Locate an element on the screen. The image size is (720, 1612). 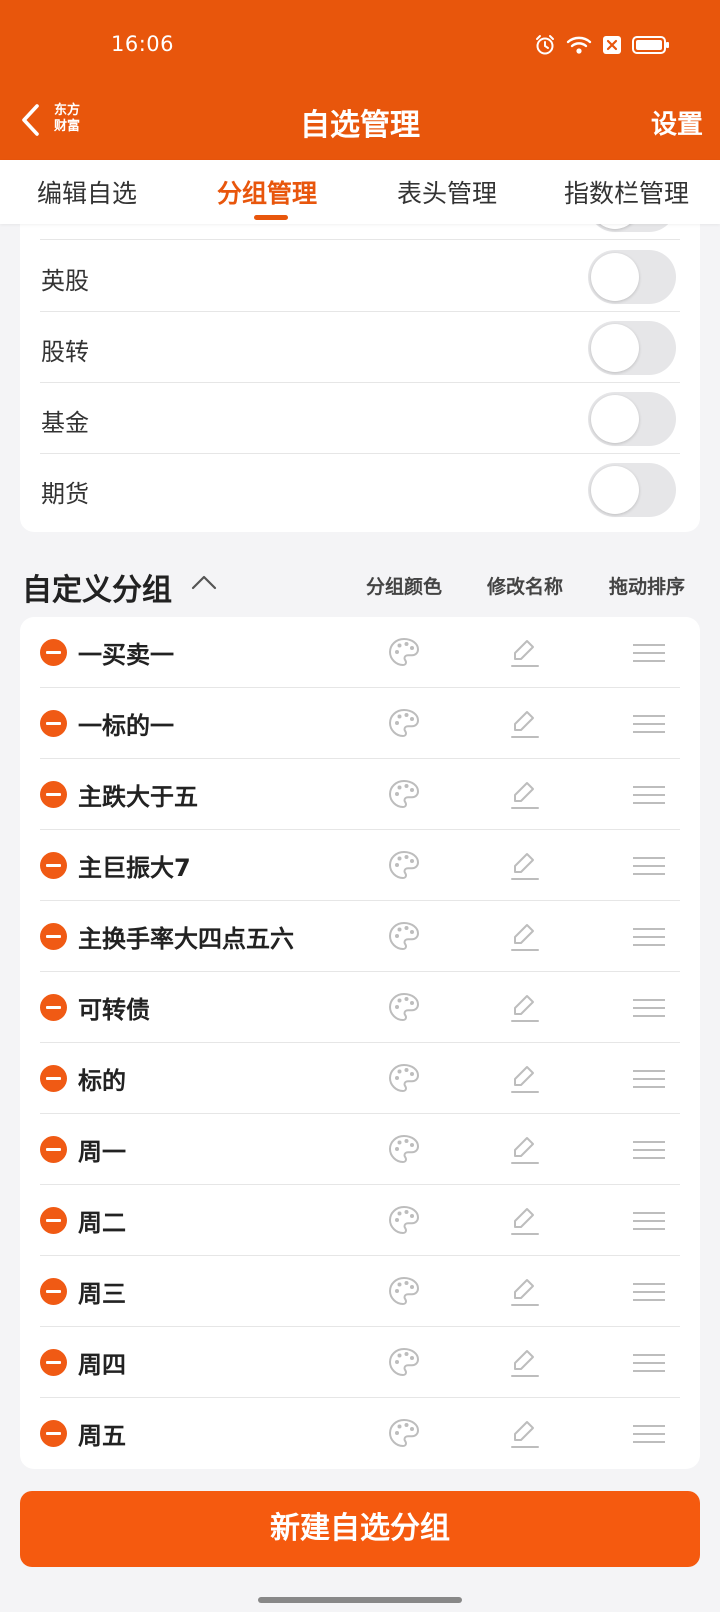
market-group-label: 期货 is located at coordinates (65, 494).